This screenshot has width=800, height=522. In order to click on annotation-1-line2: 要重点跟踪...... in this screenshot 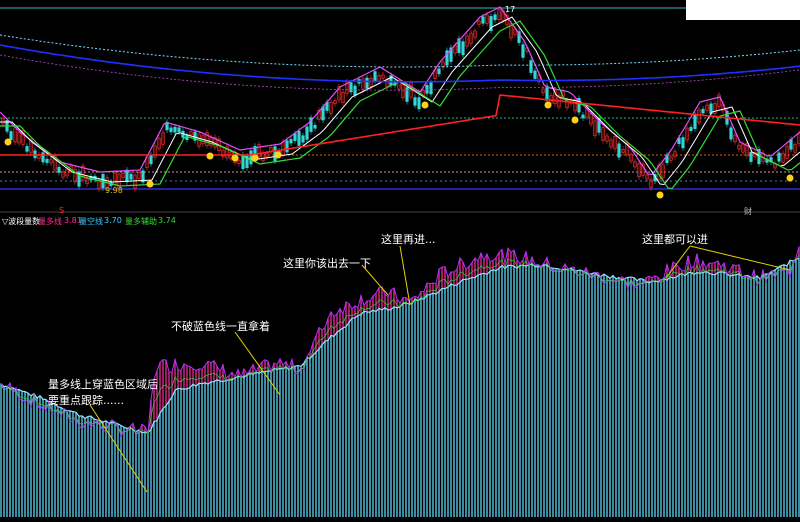, I will do `click(86, 400)`.